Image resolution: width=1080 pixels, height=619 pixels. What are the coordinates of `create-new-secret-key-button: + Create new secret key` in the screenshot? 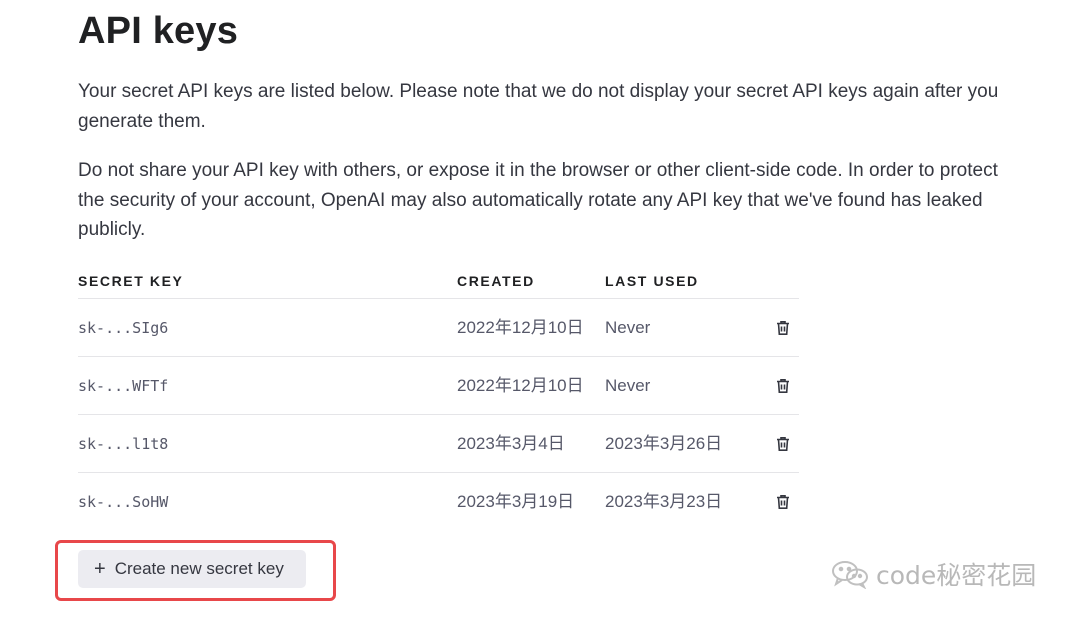 It's located at (192, 569).